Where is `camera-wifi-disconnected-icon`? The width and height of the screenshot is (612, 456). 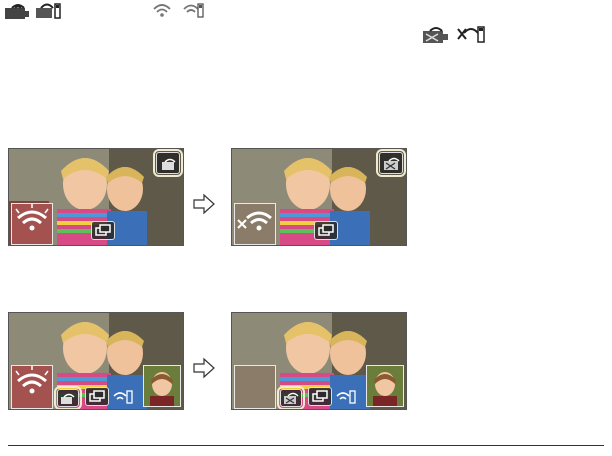 camera-wifi-disconnected-icon is located at coordinates (436, 35).